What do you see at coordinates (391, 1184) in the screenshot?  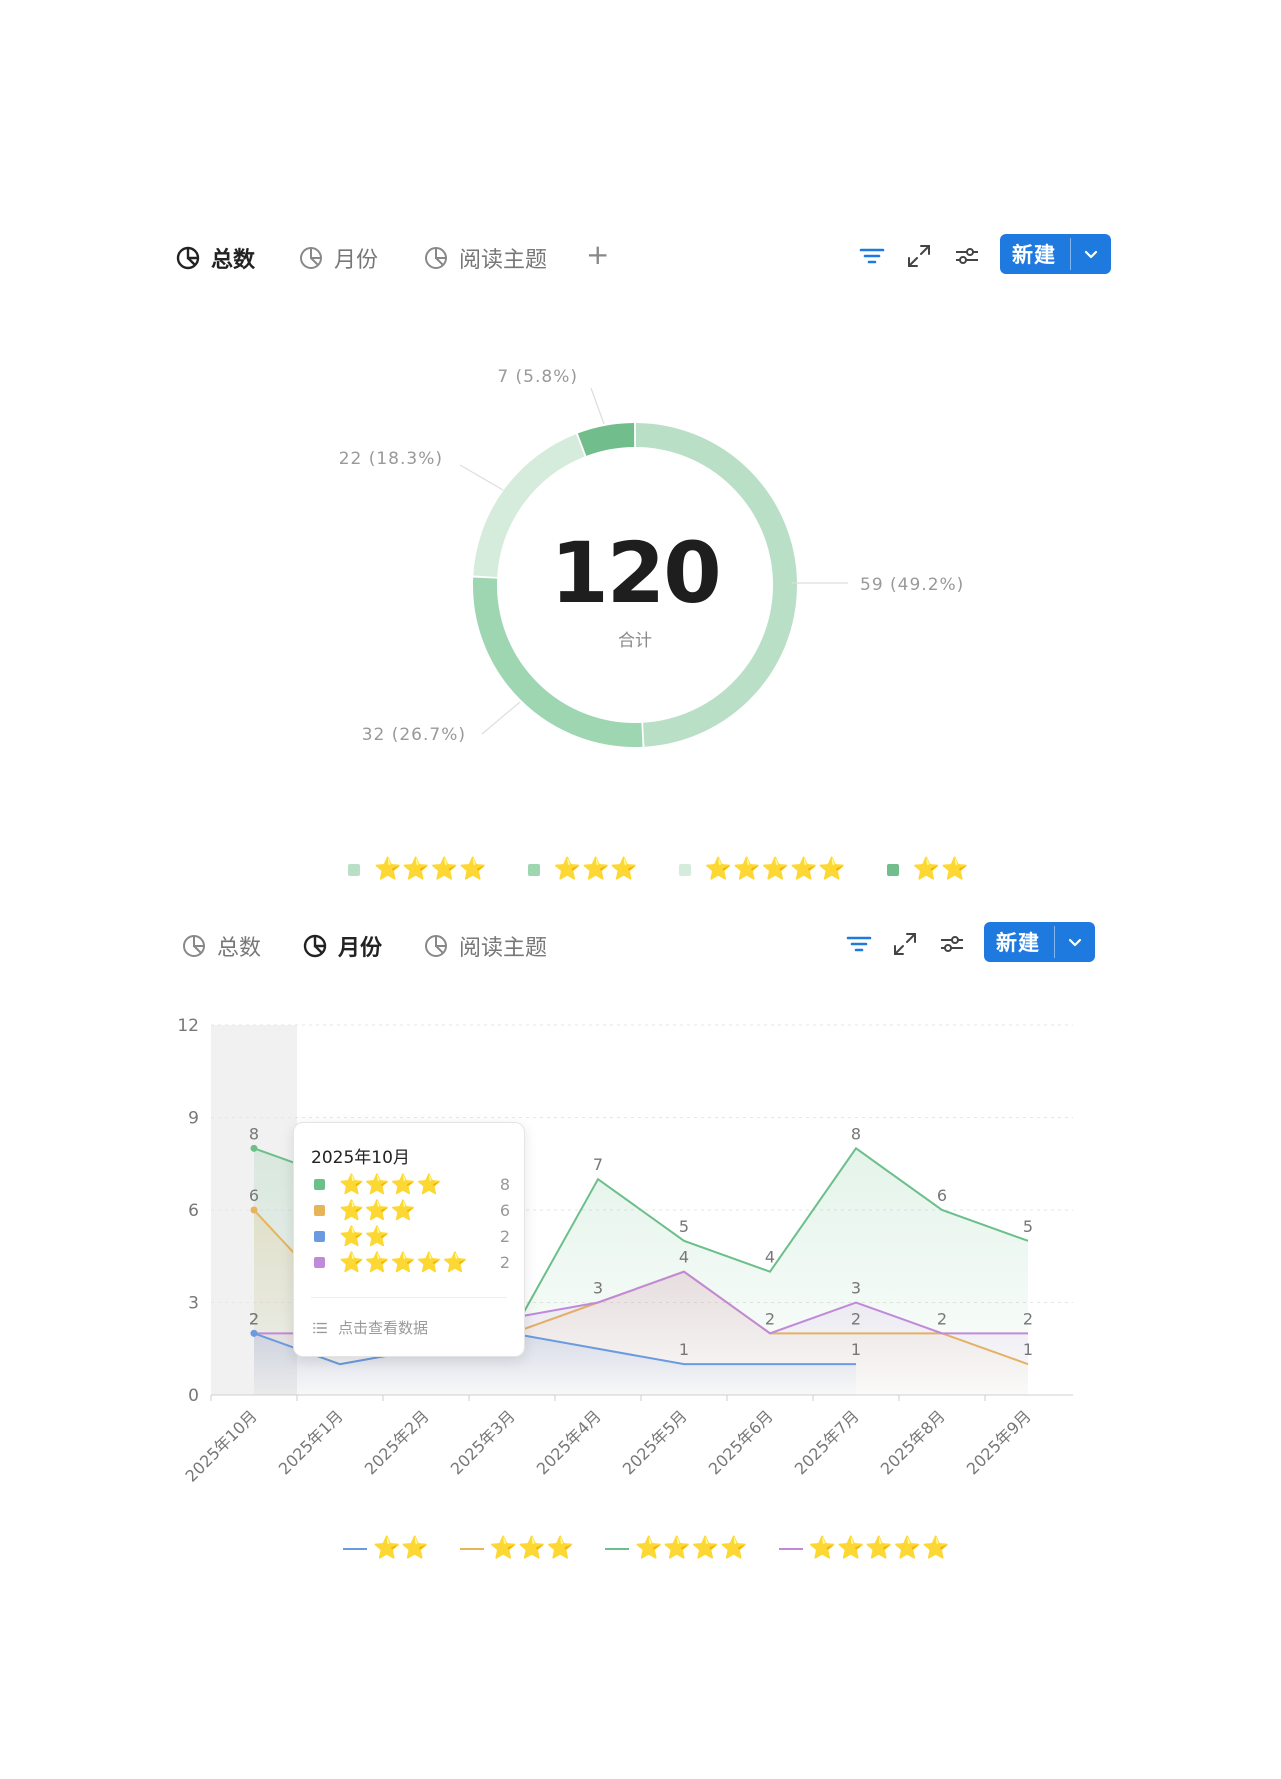 I see `tooltip-series-label: ⭐⭐⭐⭐` at bounding box center [391, 1184].